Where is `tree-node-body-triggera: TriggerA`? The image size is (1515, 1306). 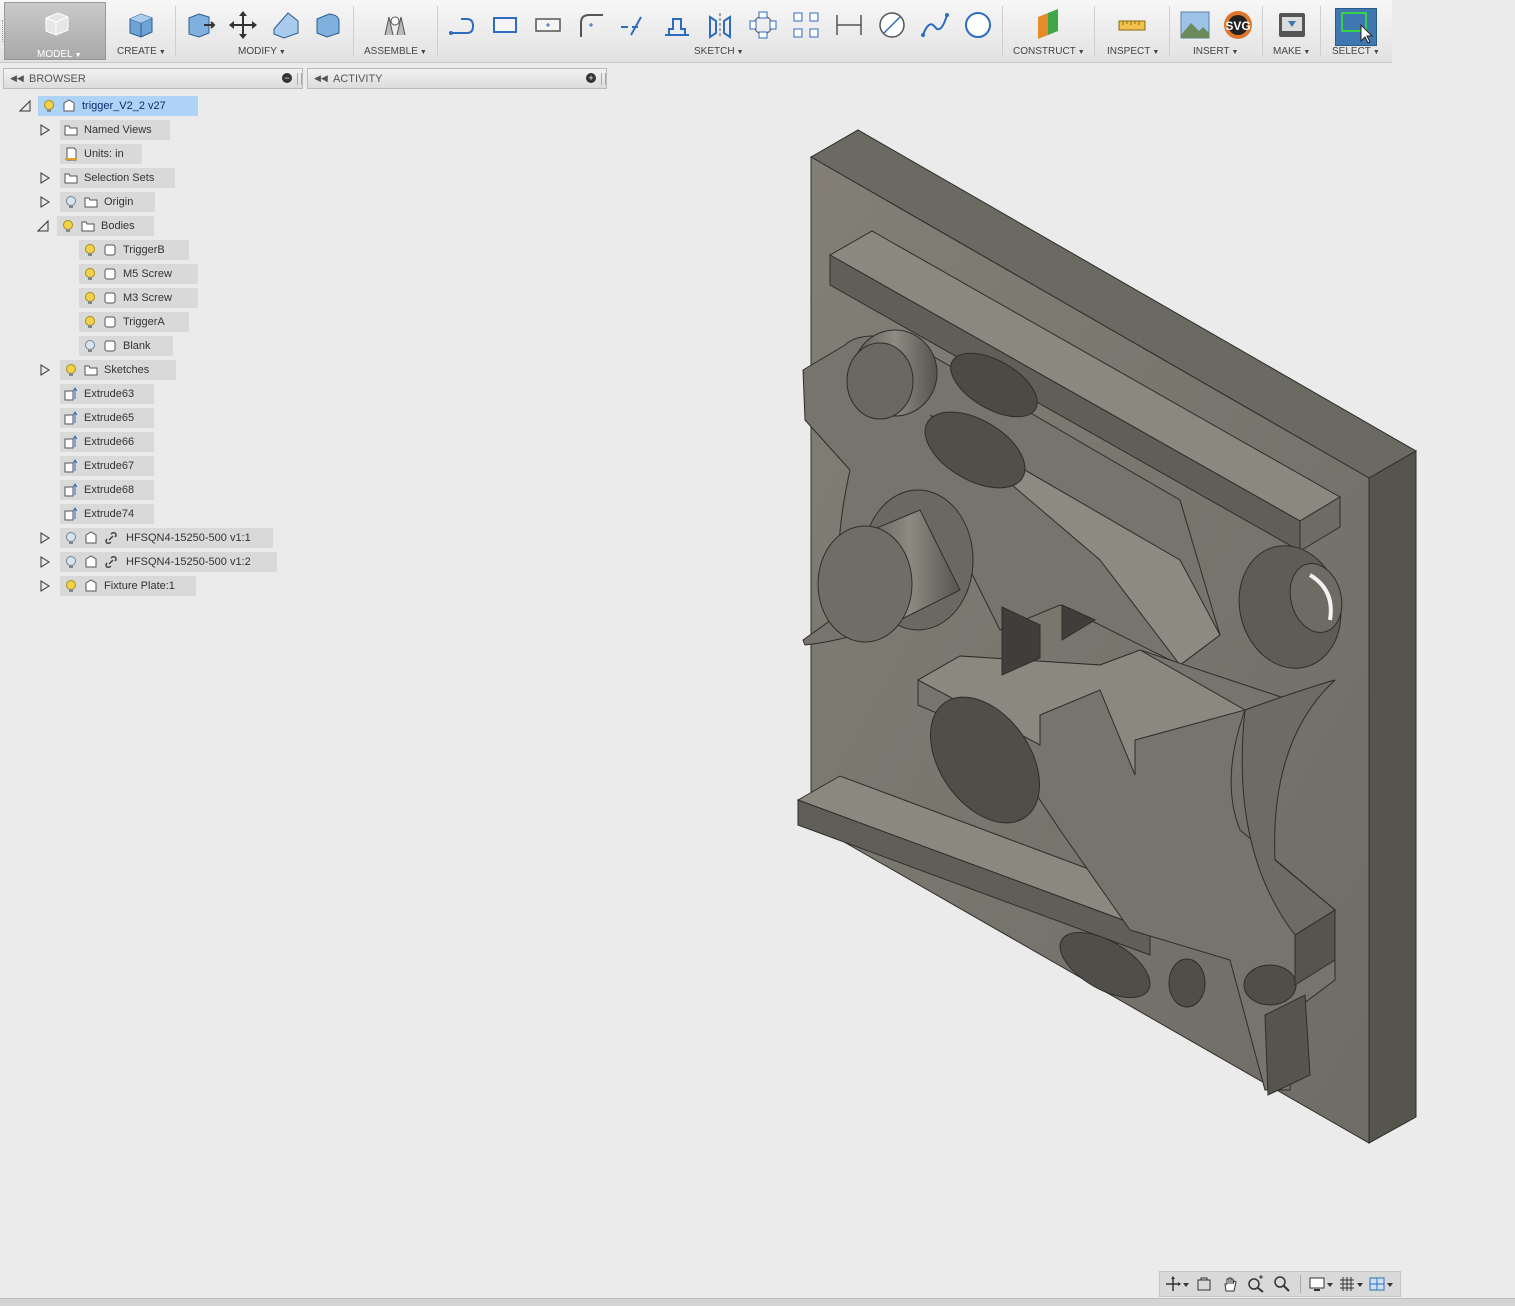 tree-node-body-triggera: TriggerA is located at coordinates (134, 322).